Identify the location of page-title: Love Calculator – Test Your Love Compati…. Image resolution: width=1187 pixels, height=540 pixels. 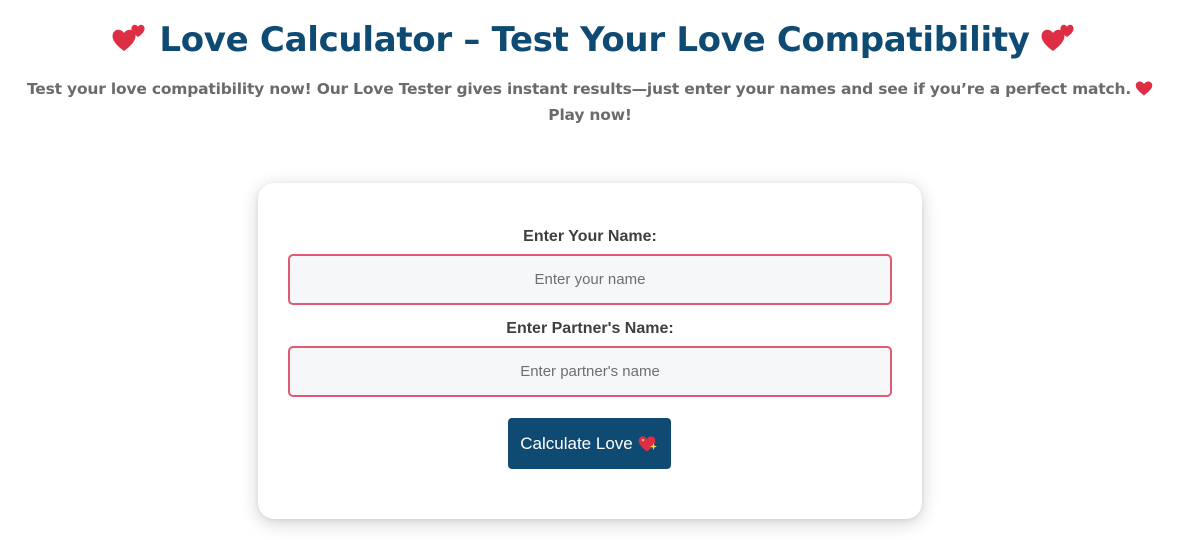
(594, 40).